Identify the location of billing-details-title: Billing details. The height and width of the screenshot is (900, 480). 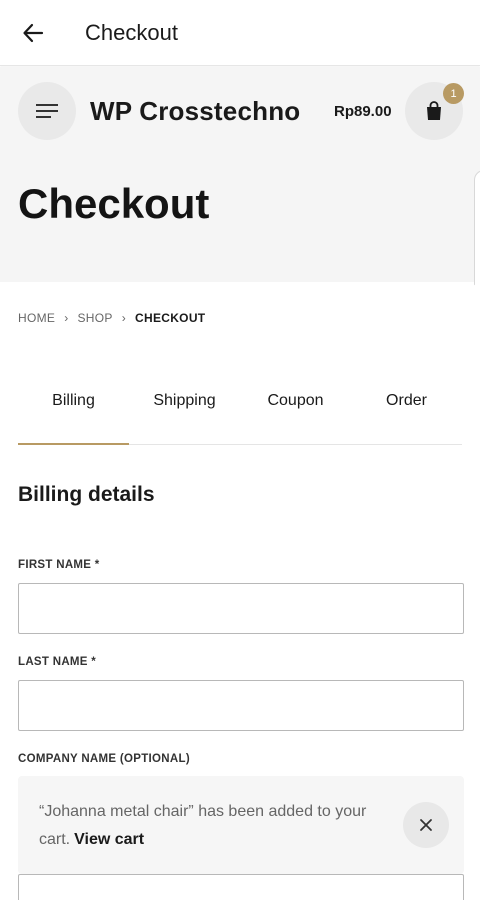
(86, 494).